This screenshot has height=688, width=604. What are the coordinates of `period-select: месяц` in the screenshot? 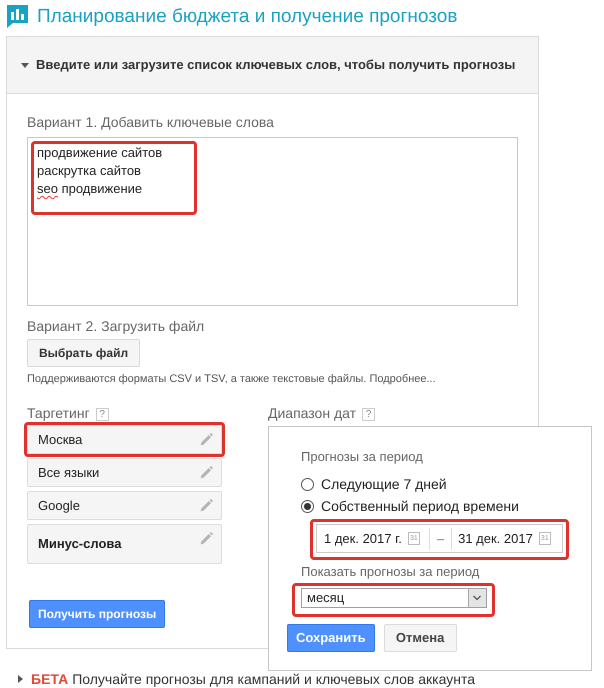 It's located at (394, 598).